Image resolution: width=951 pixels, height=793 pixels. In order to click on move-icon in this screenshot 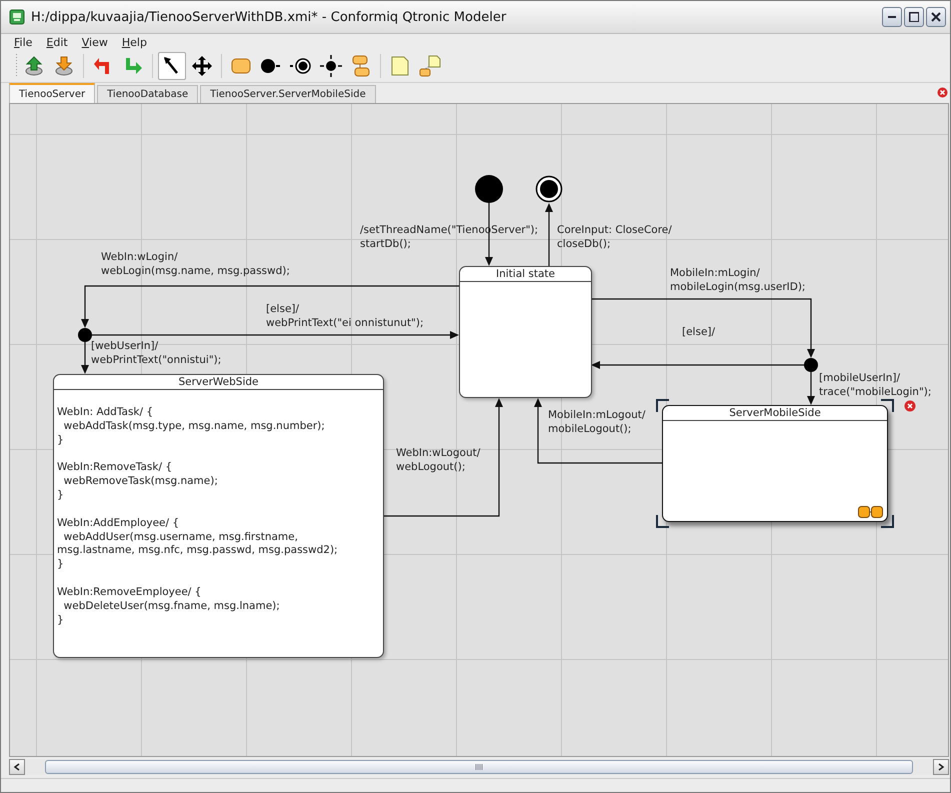, I will do `click(202, 66)`.